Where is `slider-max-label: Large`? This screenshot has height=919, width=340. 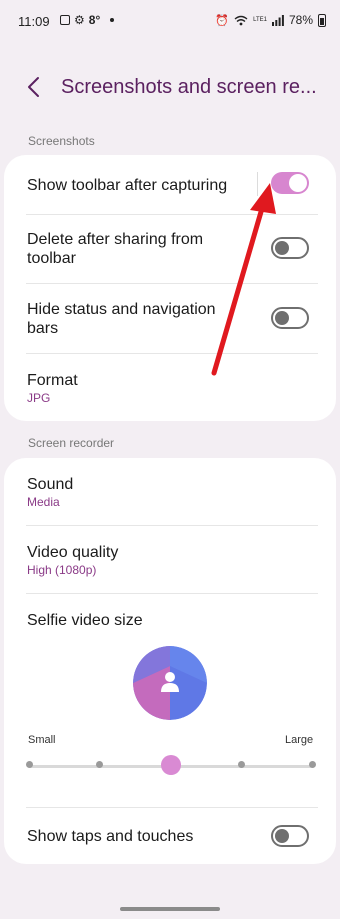 slider-max-label: Large is located at coordinates (299, 740).